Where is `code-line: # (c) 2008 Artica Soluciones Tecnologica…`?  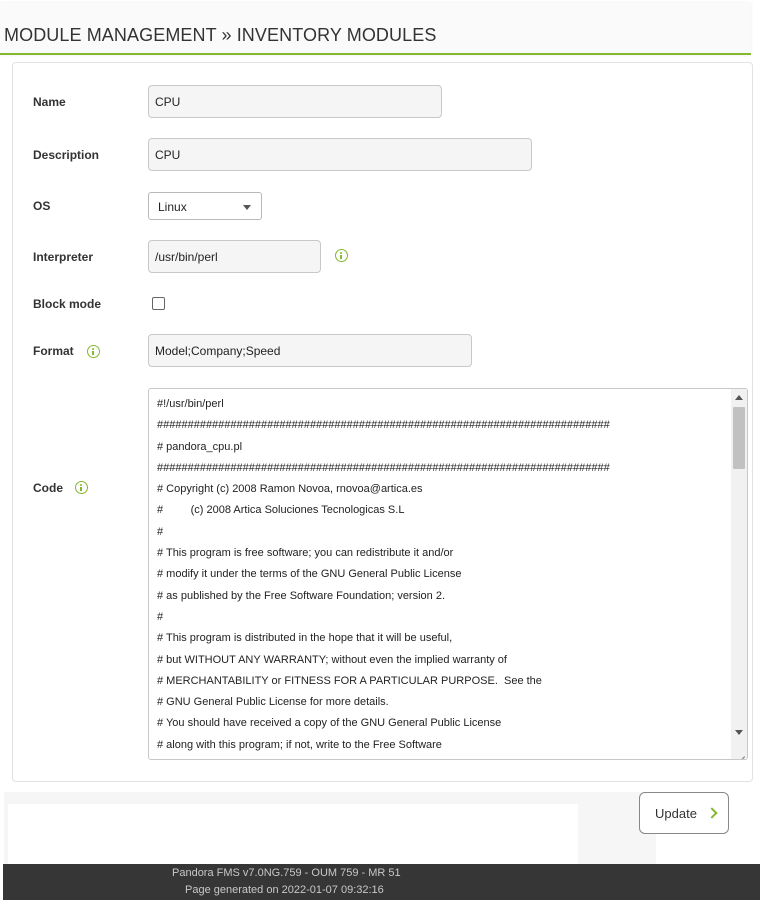
code-line: # (c) 2008 Artica Soluciones Tecnologica… is located at coordinates (281, 510).